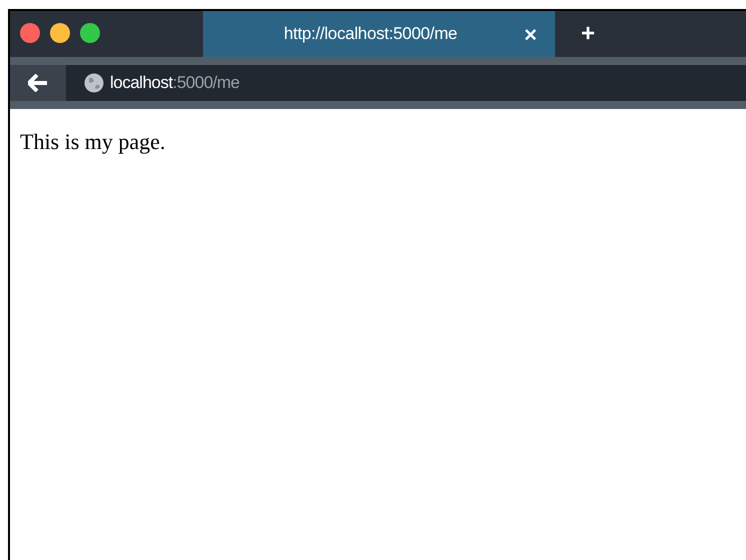 This screenshot has height=560, width=746. Describe the element at coordinates (93, 142) in the screenshot. I see `page-text: This is my page.` at that location.